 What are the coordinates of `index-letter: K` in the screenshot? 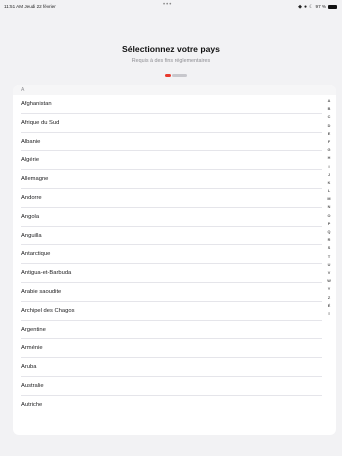 It's located at (329, 183).